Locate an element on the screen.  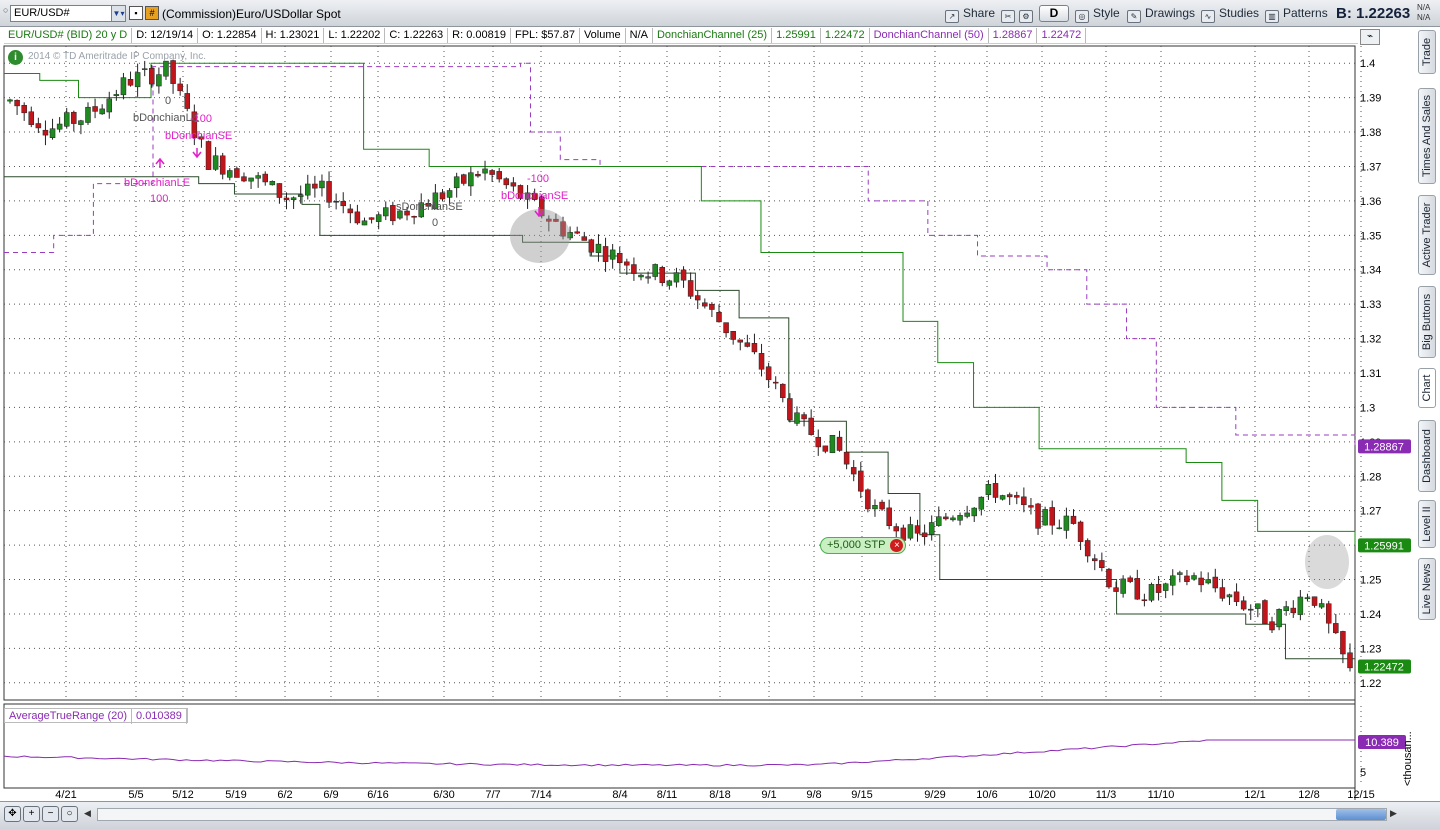
style-label: Style is located at coordinates (1106, 13).